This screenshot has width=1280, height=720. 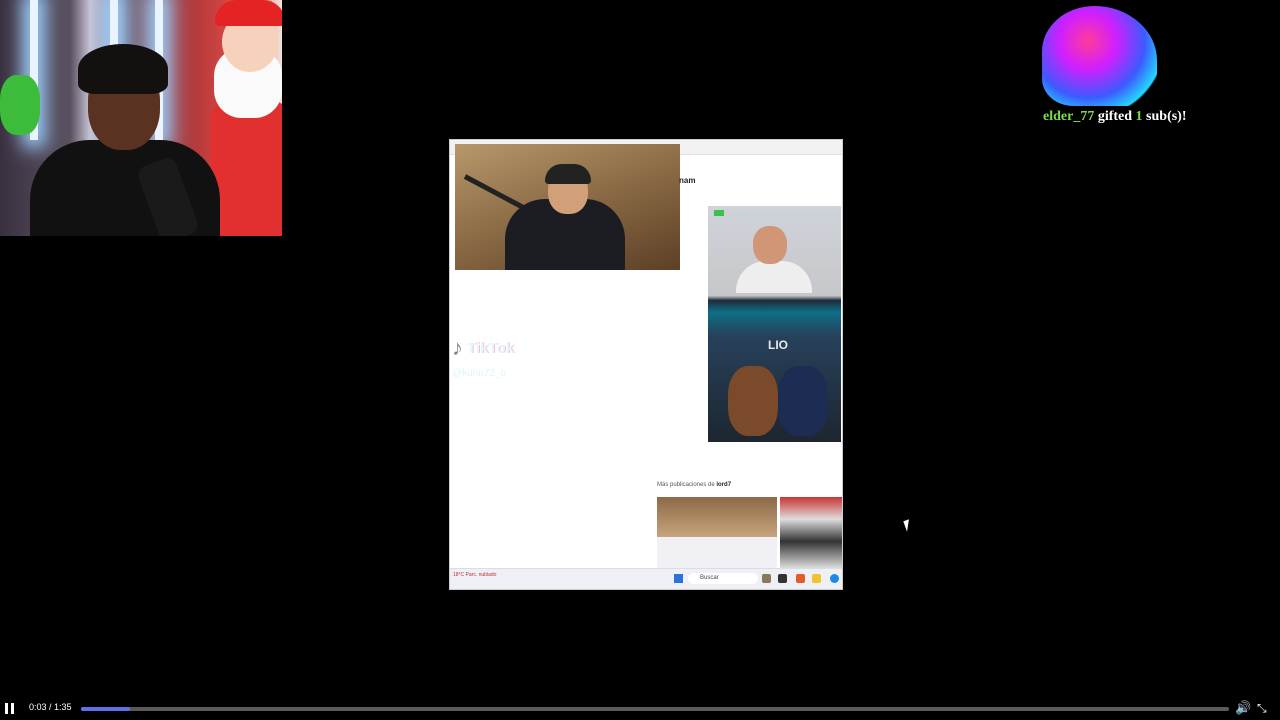 I want to click on main-video-player, so click(x=567, y=207).